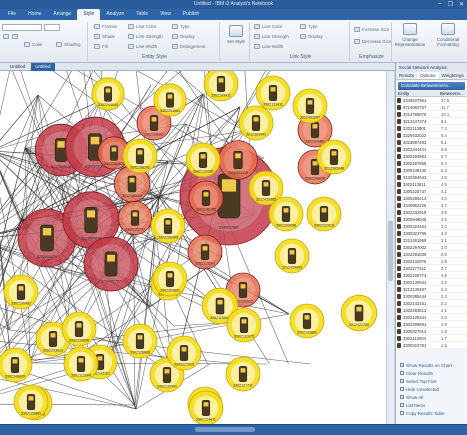  What do you see at coordinates (17, 67) in the screenshot?
I see `doc-tab-1: Untitled` at bounding box center [17, 67].